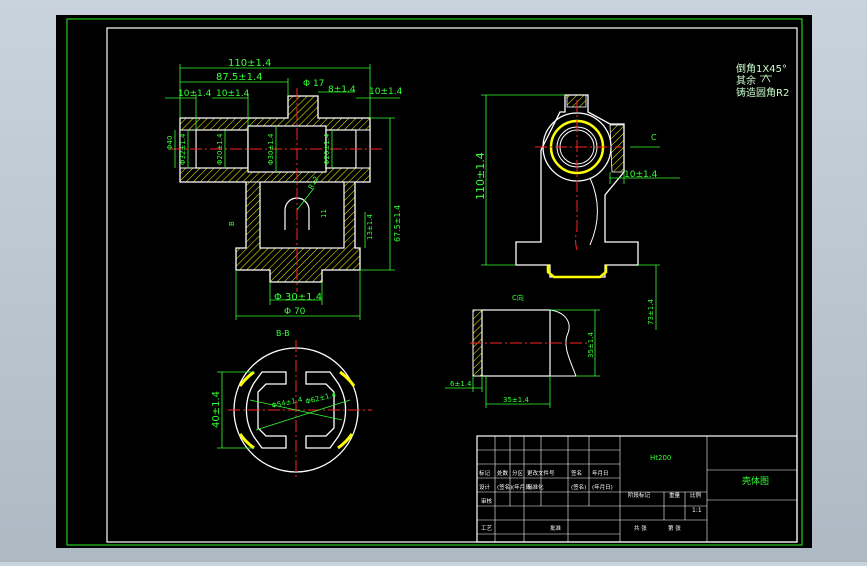 Image resolution: width=867 pixels, height=566 pixels. What do you see at coordinates (641, 175) in the screenshot?
I see `dim-side-10: 10±1.4` at bounding box center [641, 175].